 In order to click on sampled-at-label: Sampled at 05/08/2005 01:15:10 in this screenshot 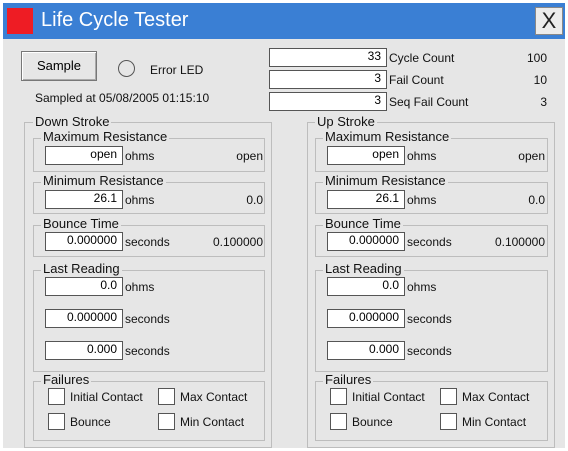, I will do `click(122, 98)`.